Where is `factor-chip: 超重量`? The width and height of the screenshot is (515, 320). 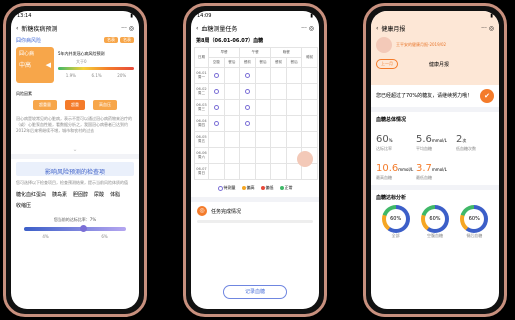 factor-chip: 超重量 is located at coordinates (45, 105).